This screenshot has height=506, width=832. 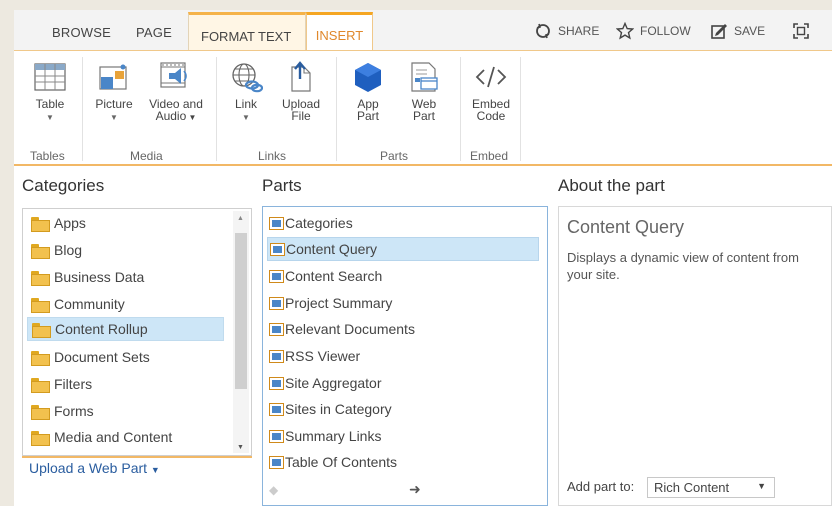 I want to click on group-label-tables: Tables, so click(x=47, y=156).